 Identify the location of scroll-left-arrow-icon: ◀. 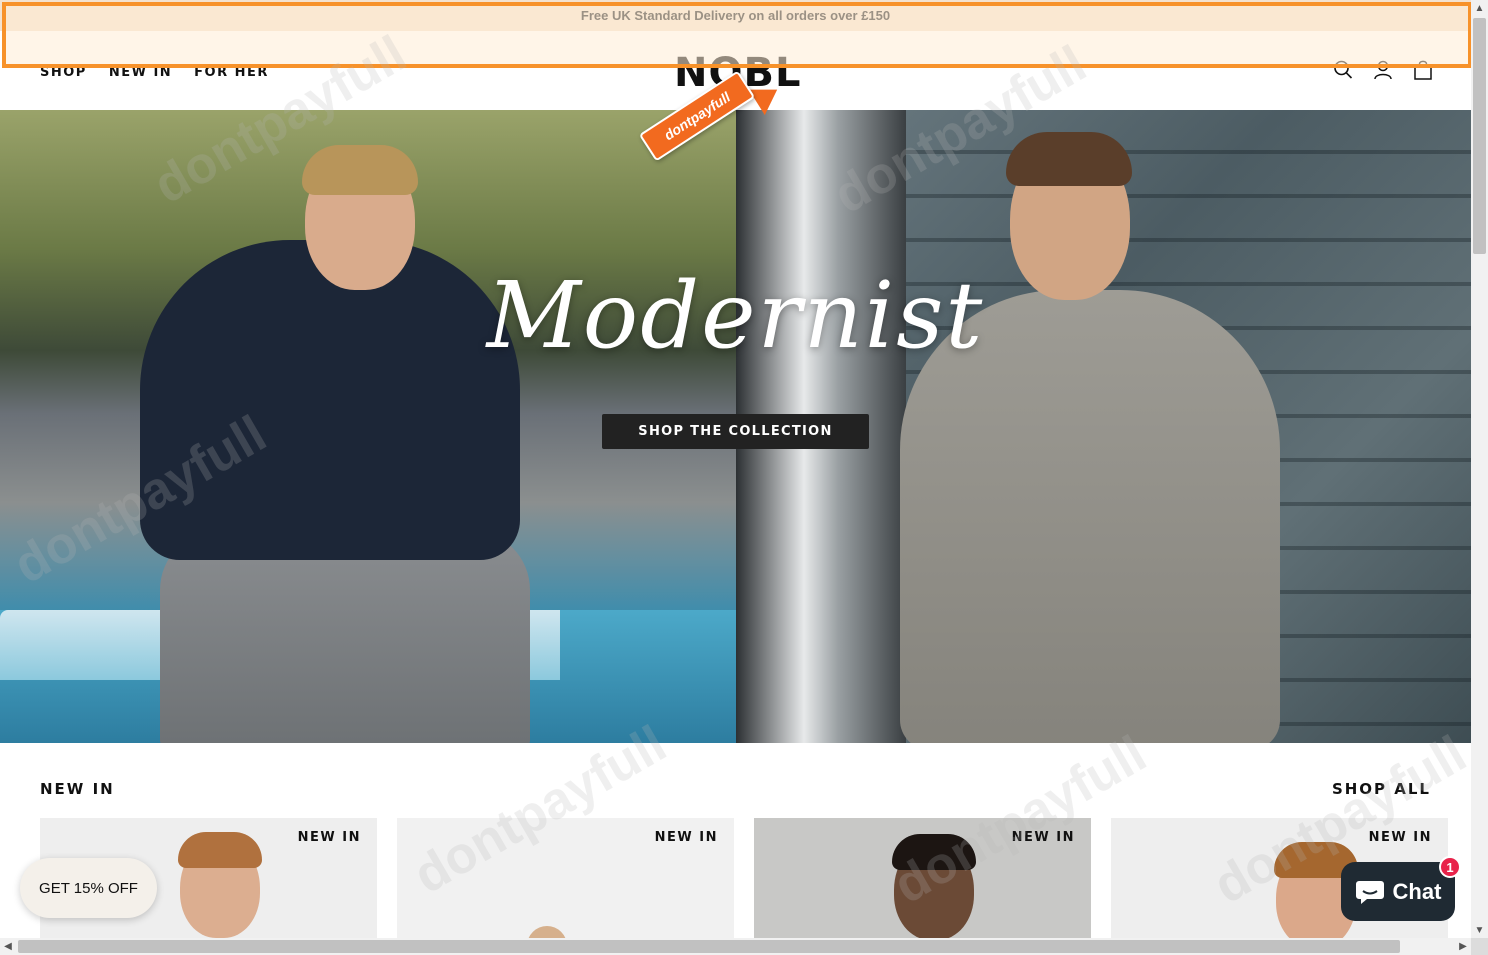
(8, 946).